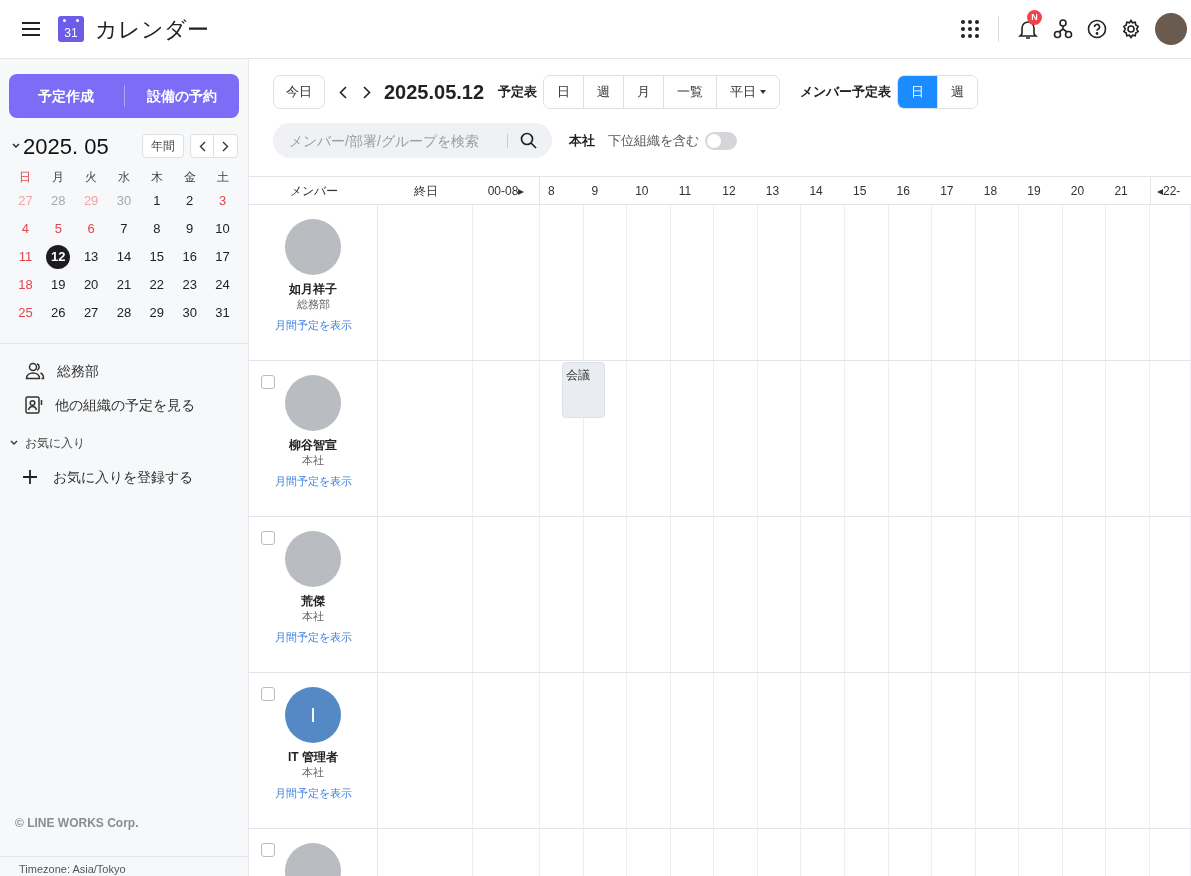 The width and height of the screenshot is (1191, 876). What do you see at coordinates (425, 191) in the screenshot?
I see `column-header: 終日` at bounding box center [425, 191].